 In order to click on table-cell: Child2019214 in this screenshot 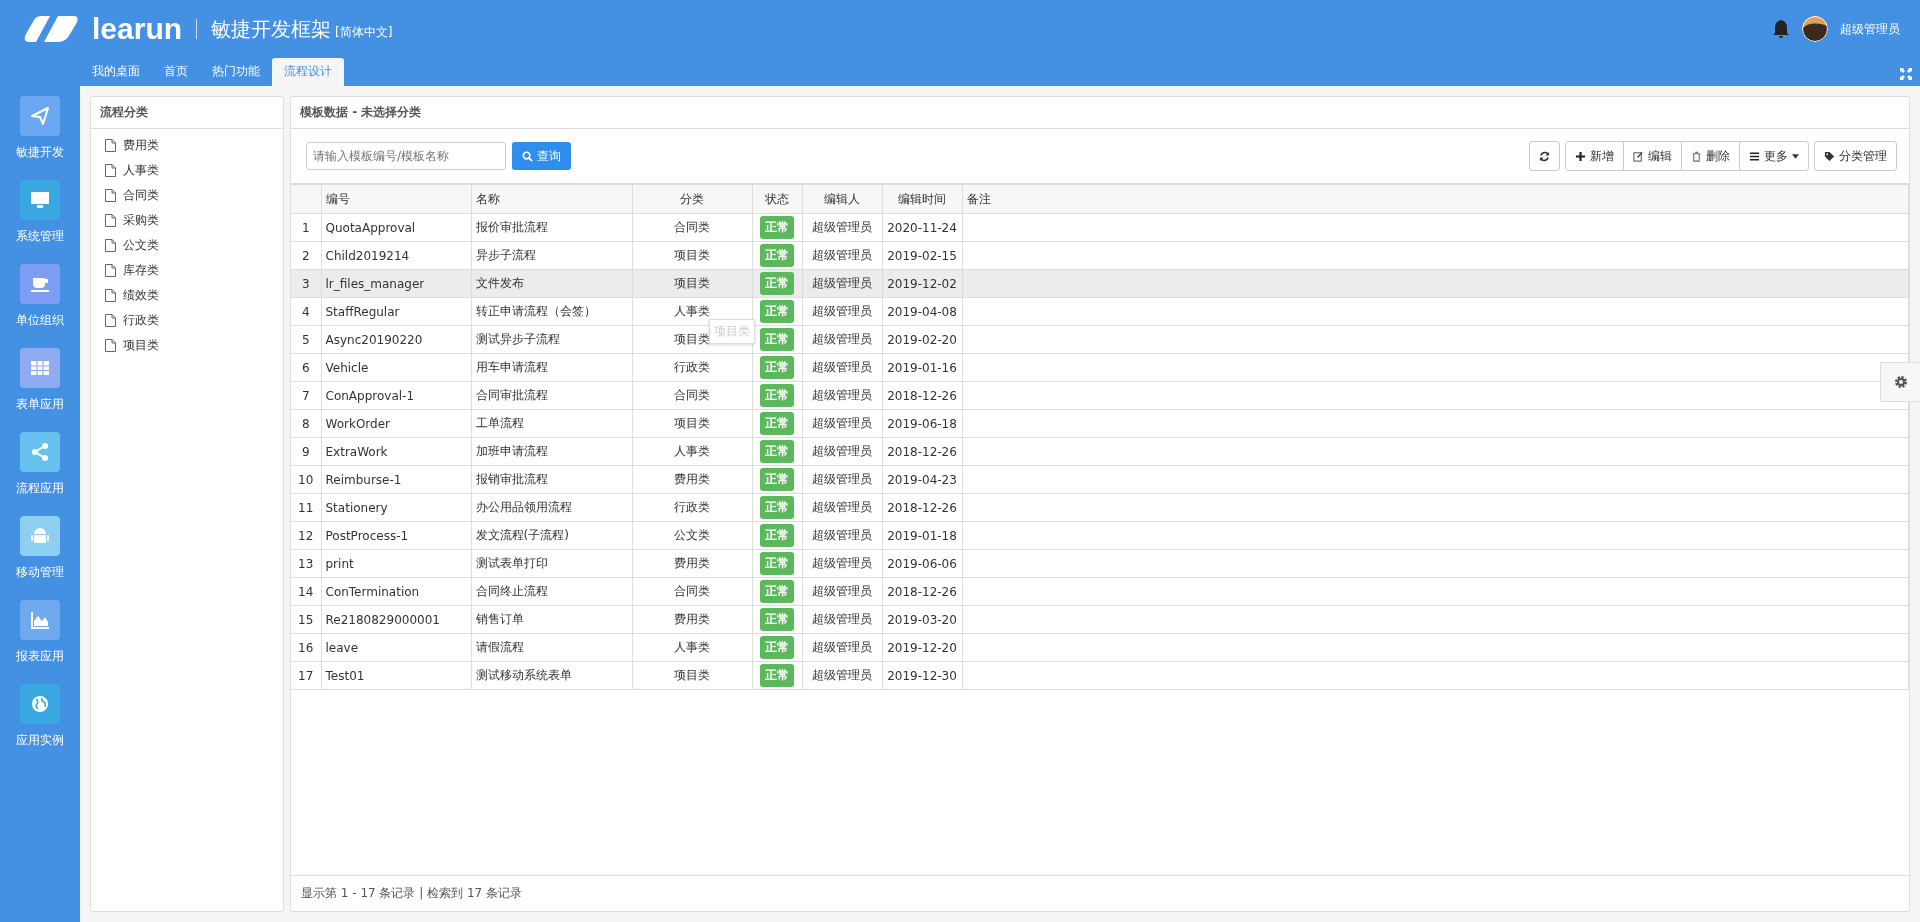, I will do `click(396, 255)`.